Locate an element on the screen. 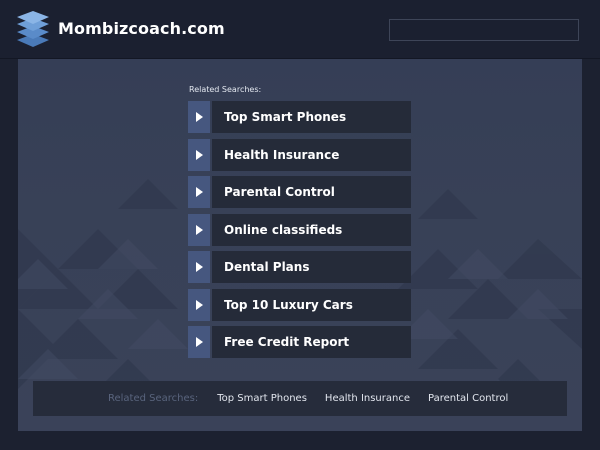 Image resolution: width=600 pixels, height=450 pixels. search-input is located at coordinates (484, 30).